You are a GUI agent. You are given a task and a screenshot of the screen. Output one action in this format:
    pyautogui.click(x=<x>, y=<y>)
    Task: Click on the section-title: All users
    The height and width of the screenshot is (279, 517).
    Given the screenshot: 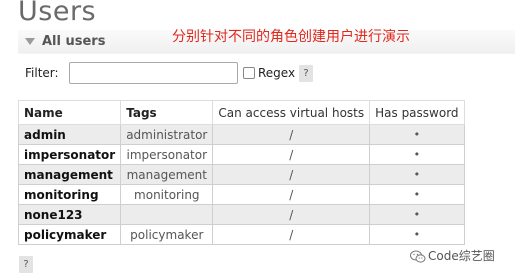 What is the action you would take?
    pyautogui.click(x=74, y=41)
    